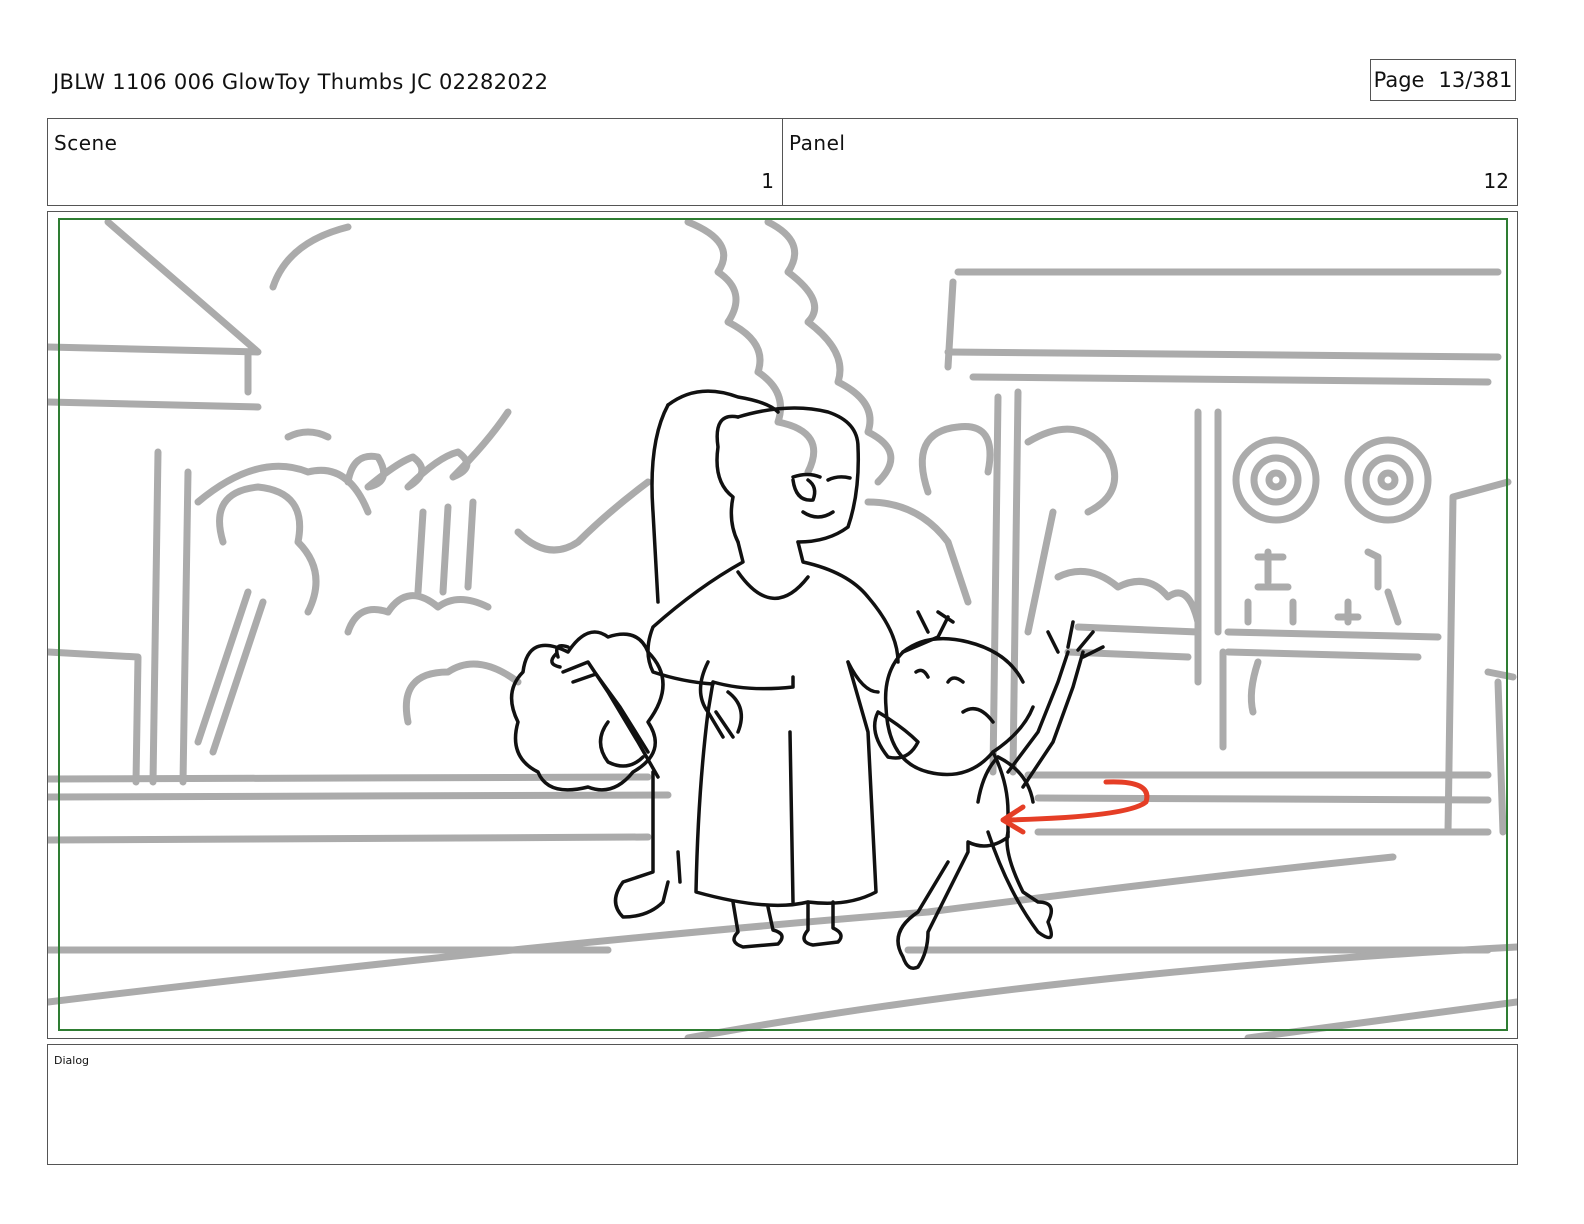 Image resolution: width=1584 pixels, height=1224 pixels. What do you see at coordinates (817, 143) in the screenshot?
I see `panel-label: Panel` at bounding box center [817, 143].